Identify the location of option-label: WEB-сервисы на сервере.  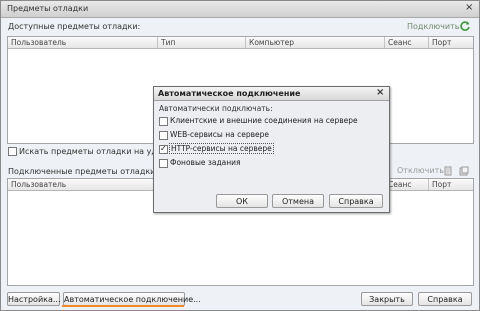
(220, 134).